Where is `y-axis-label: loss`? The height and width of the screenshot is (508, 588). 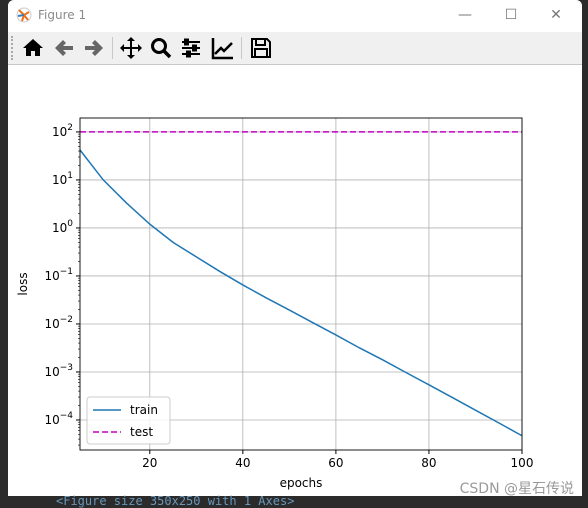 y-axis-label: loss is located at coordinates (23, 283).